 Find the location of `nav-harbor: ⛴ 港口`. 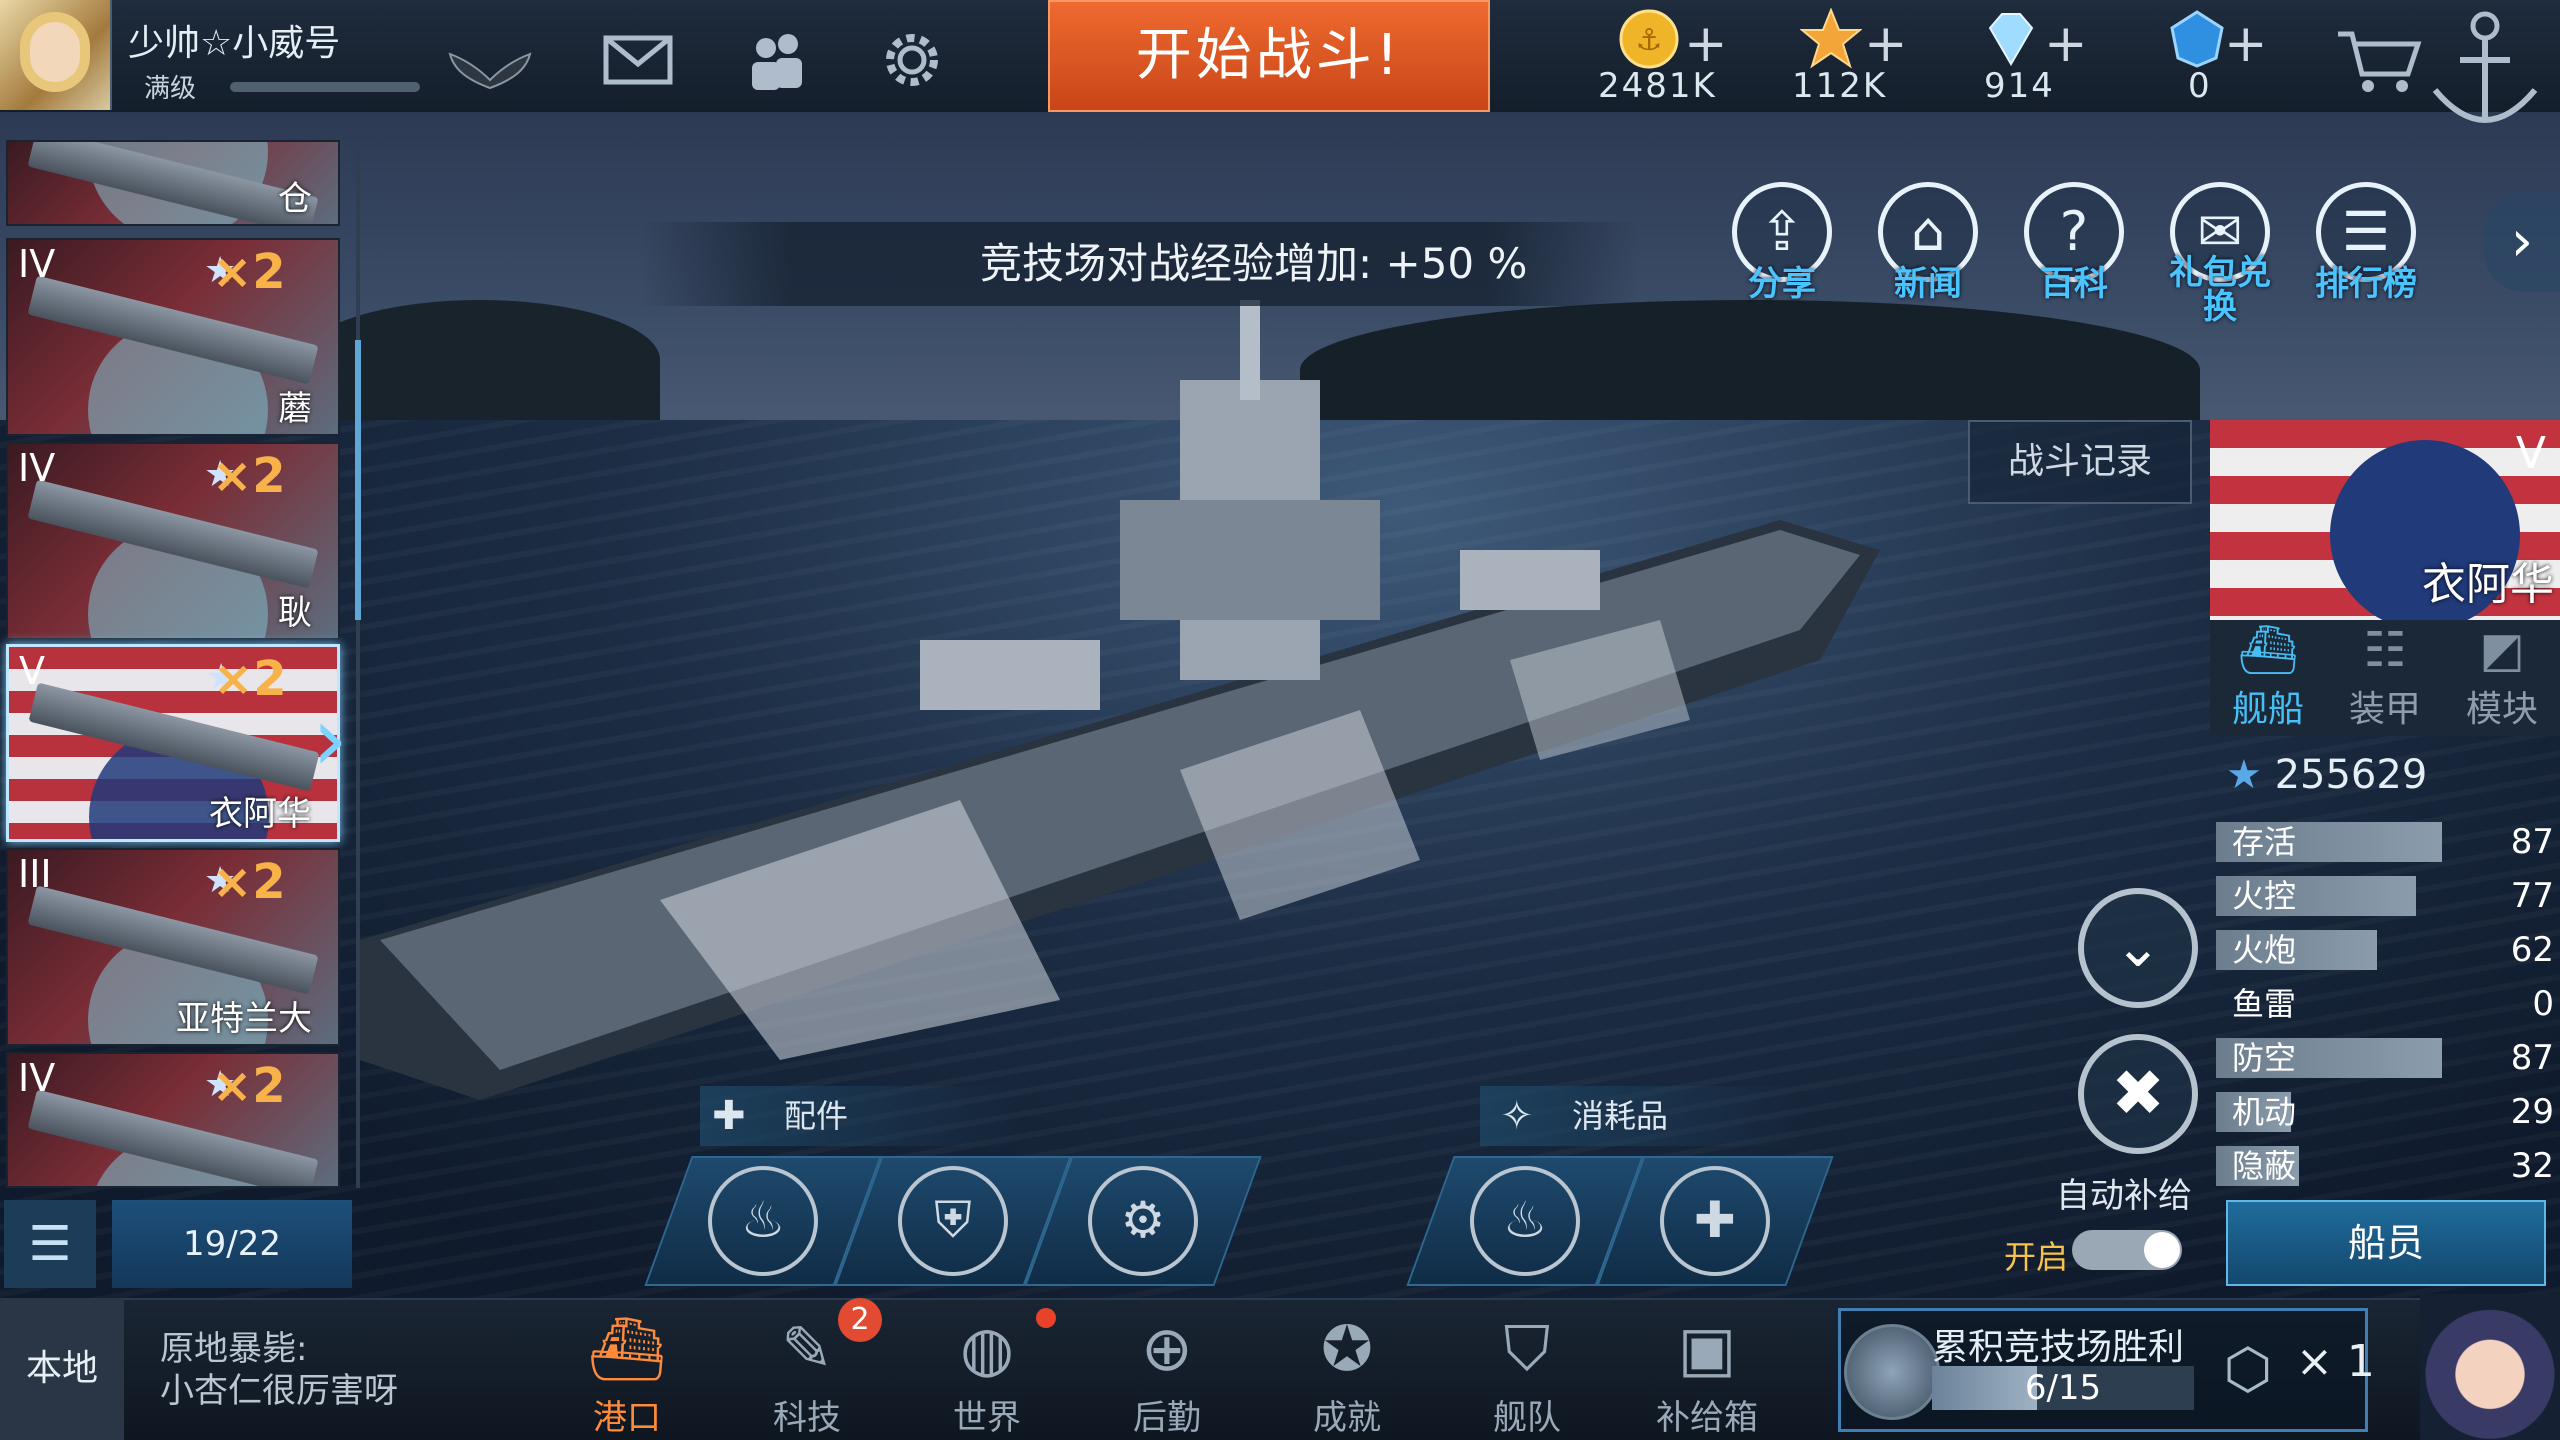

nav-harbor: ⛴ 港口 is located at coordinates (627, 1373).